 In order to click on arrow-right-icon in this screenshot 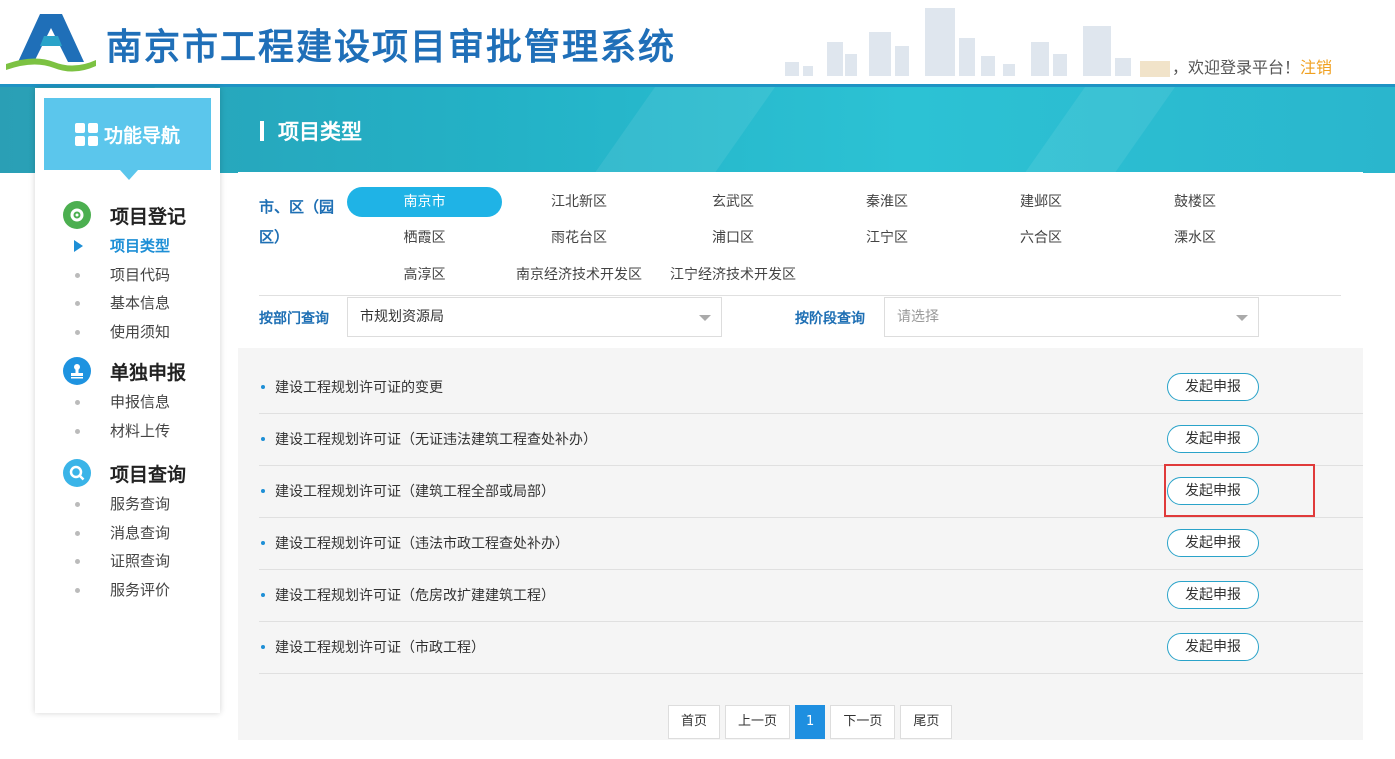, I will do `click(78, 246)`.